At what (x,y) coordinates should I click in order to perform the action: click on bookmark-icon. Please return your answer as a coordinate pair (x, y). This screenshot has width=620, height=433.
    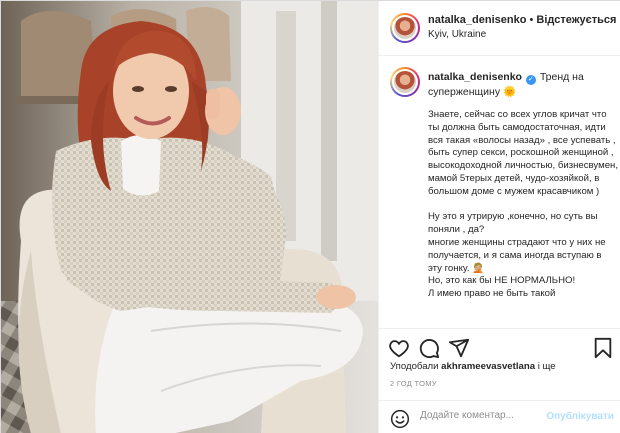
    Looking at the image, I should click on (603, 348).